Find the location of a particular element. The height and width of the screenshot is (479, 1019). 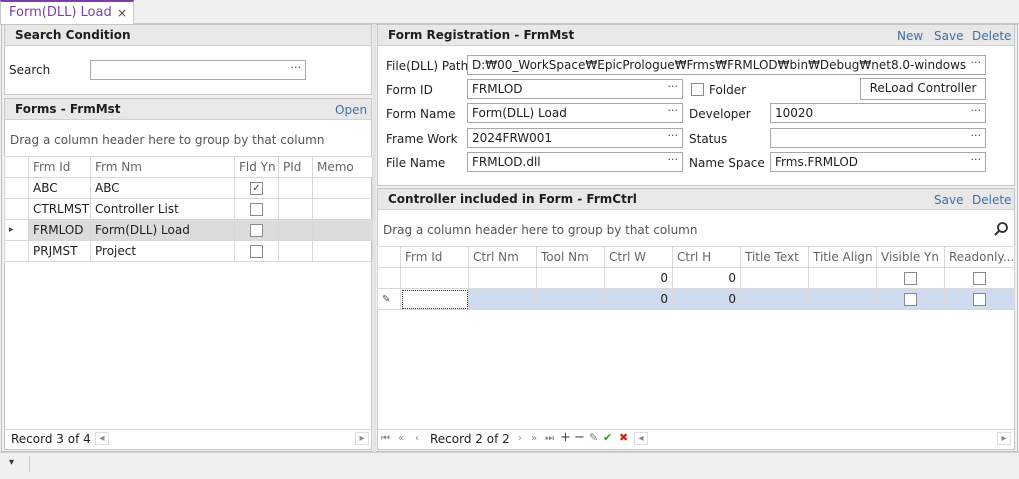

frm-id-cell: CTRLMST is located at coordinates (59, 209).